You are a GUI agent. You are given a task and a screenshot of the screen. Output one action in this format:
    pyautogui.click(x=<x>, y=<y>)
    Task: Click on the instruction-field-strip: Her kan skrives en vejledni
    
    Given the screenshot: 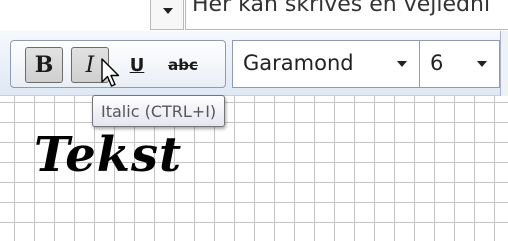 What is the action you would take?
    pyautogui.click(x=254, y=16)
    